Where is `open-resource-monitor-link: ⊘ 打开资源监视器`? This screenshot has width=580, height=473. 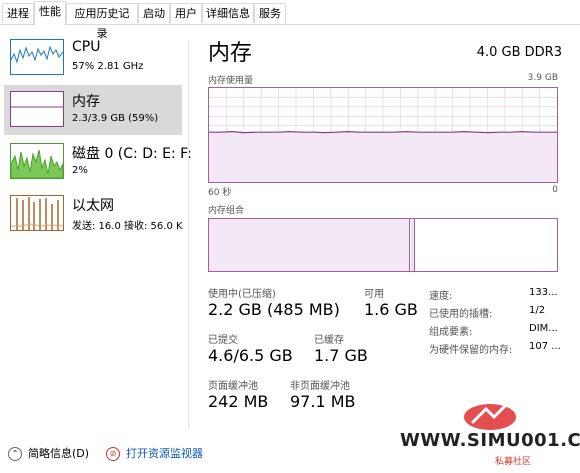
open-resource-monitor-link: ⊘ 打开资源监视器 is located at coordinates (154, 453).